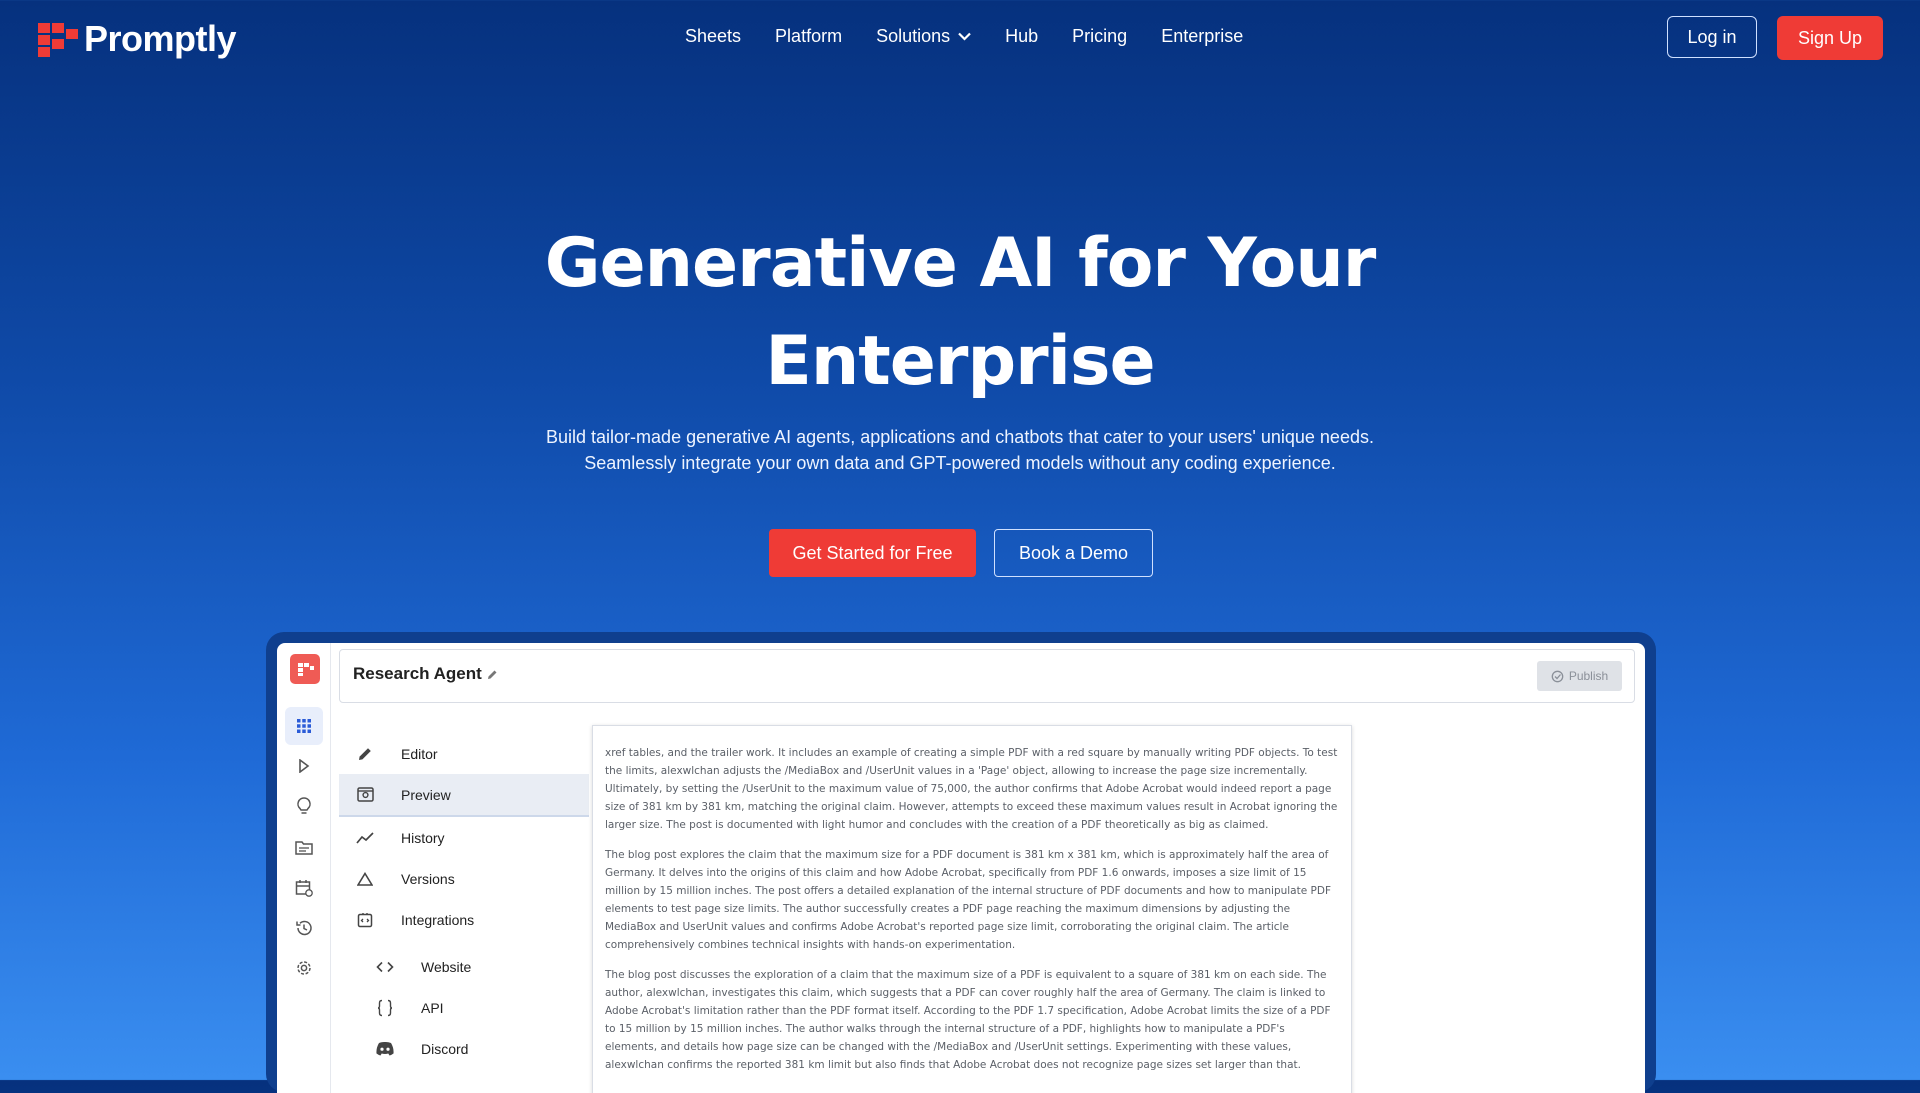 Image resolution: width=1920 pixels, height=1093 pixels. What do you see at coordinates (987, 676) in the screenshot?
I see `app-topbar: Research Agent Publish` at bounding box center [987, 676].